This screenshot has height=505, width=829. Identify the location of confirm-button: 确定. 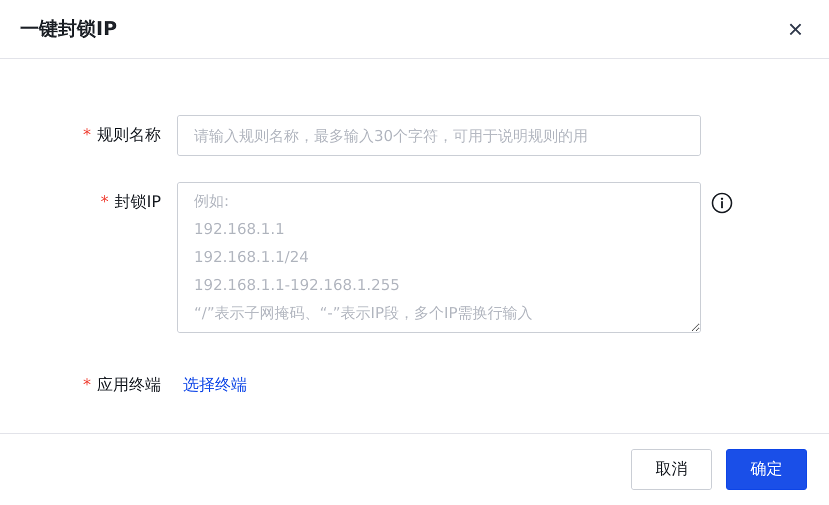
(766, 469).